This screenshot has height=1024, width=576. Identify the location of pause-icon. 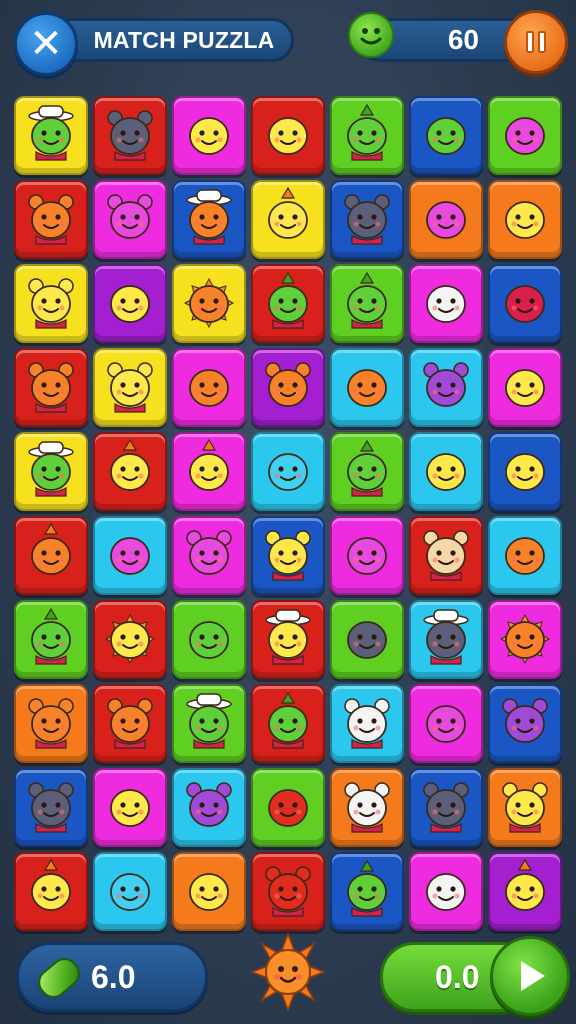
(536, 42).